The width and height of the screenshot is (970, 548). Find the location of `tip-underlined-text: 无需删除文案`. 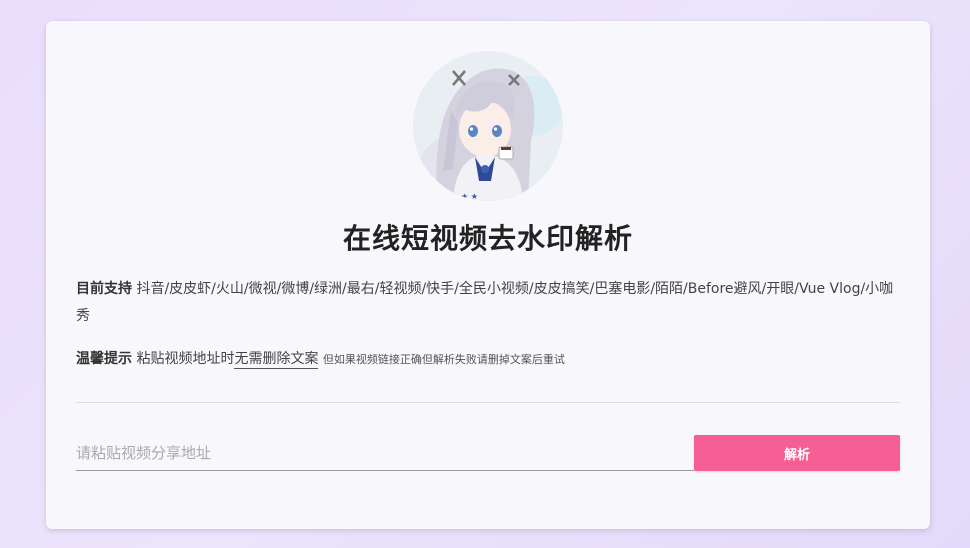

tip-underlined-text: 无需删除文案 is located at coordinates (276, 360).